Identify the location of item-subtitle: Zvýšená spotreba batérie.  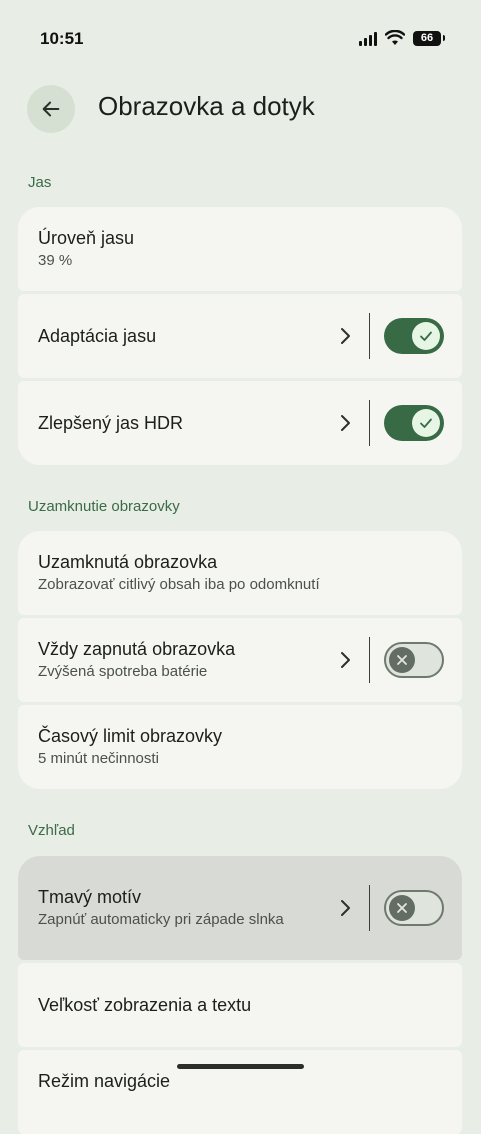
(123, 671).